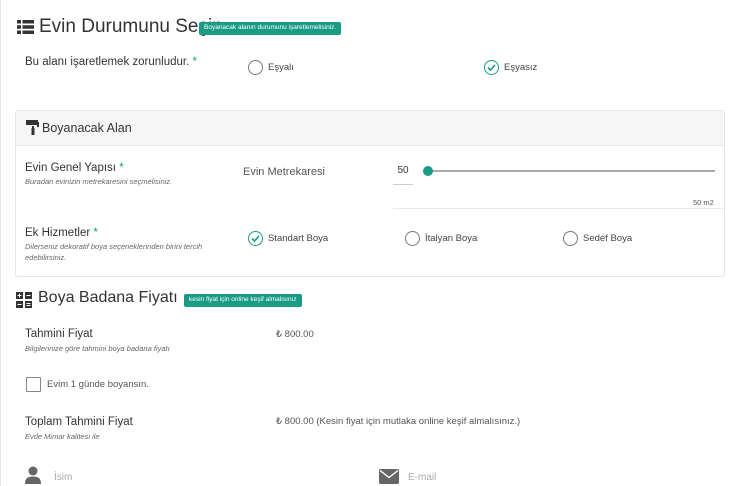  What do you see at coordinates (62, 436) in the screenshot?
I see `total-help: Evde Mimar kalitesi ile` at bounding box center [62, 436].